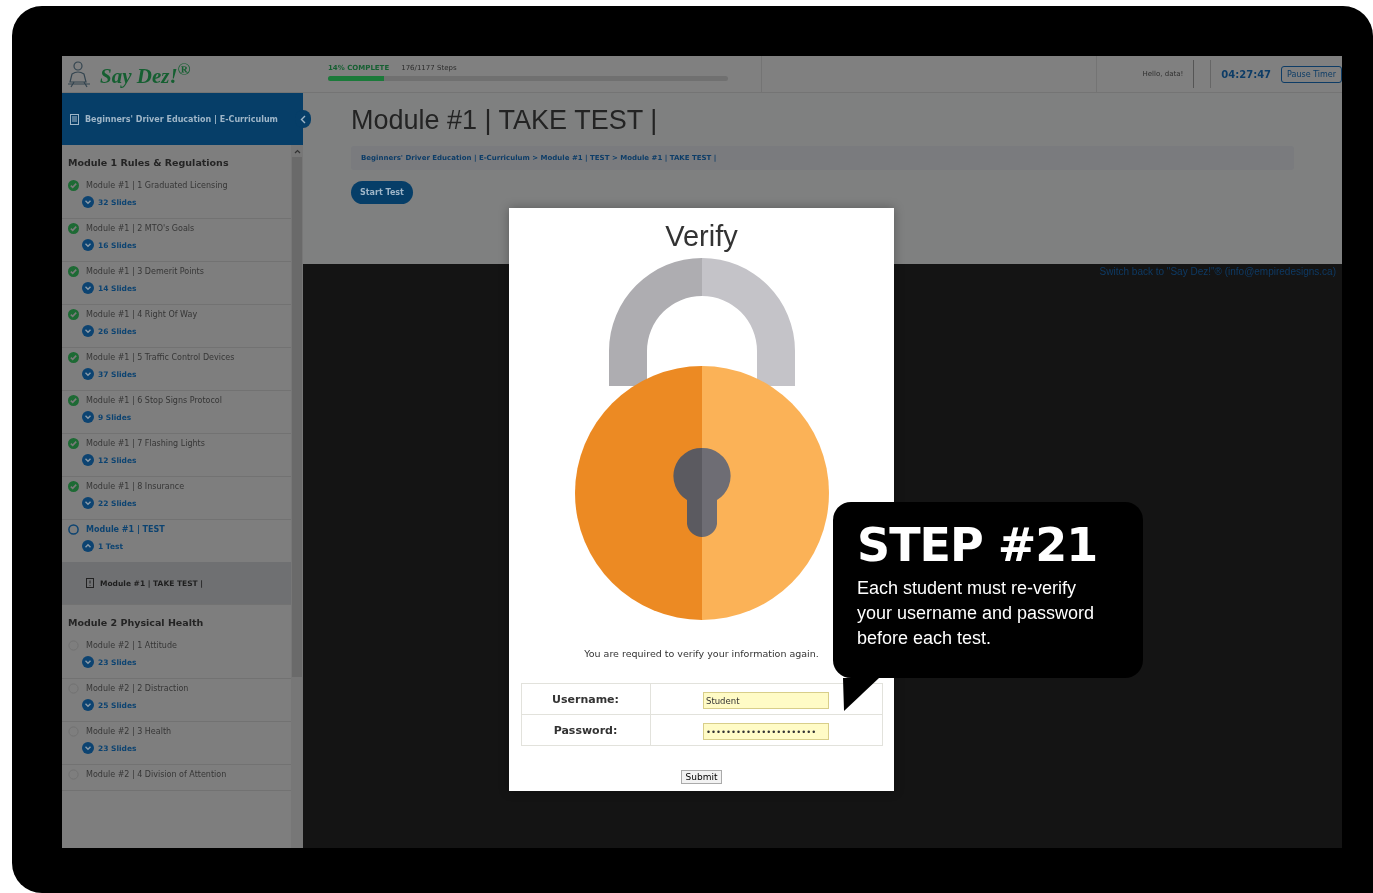 The image size is (1373, 893). Describe the element at coordinates (136, 623) in the screenshot. I see `section-title: Module 2 Physical Health` at that location.